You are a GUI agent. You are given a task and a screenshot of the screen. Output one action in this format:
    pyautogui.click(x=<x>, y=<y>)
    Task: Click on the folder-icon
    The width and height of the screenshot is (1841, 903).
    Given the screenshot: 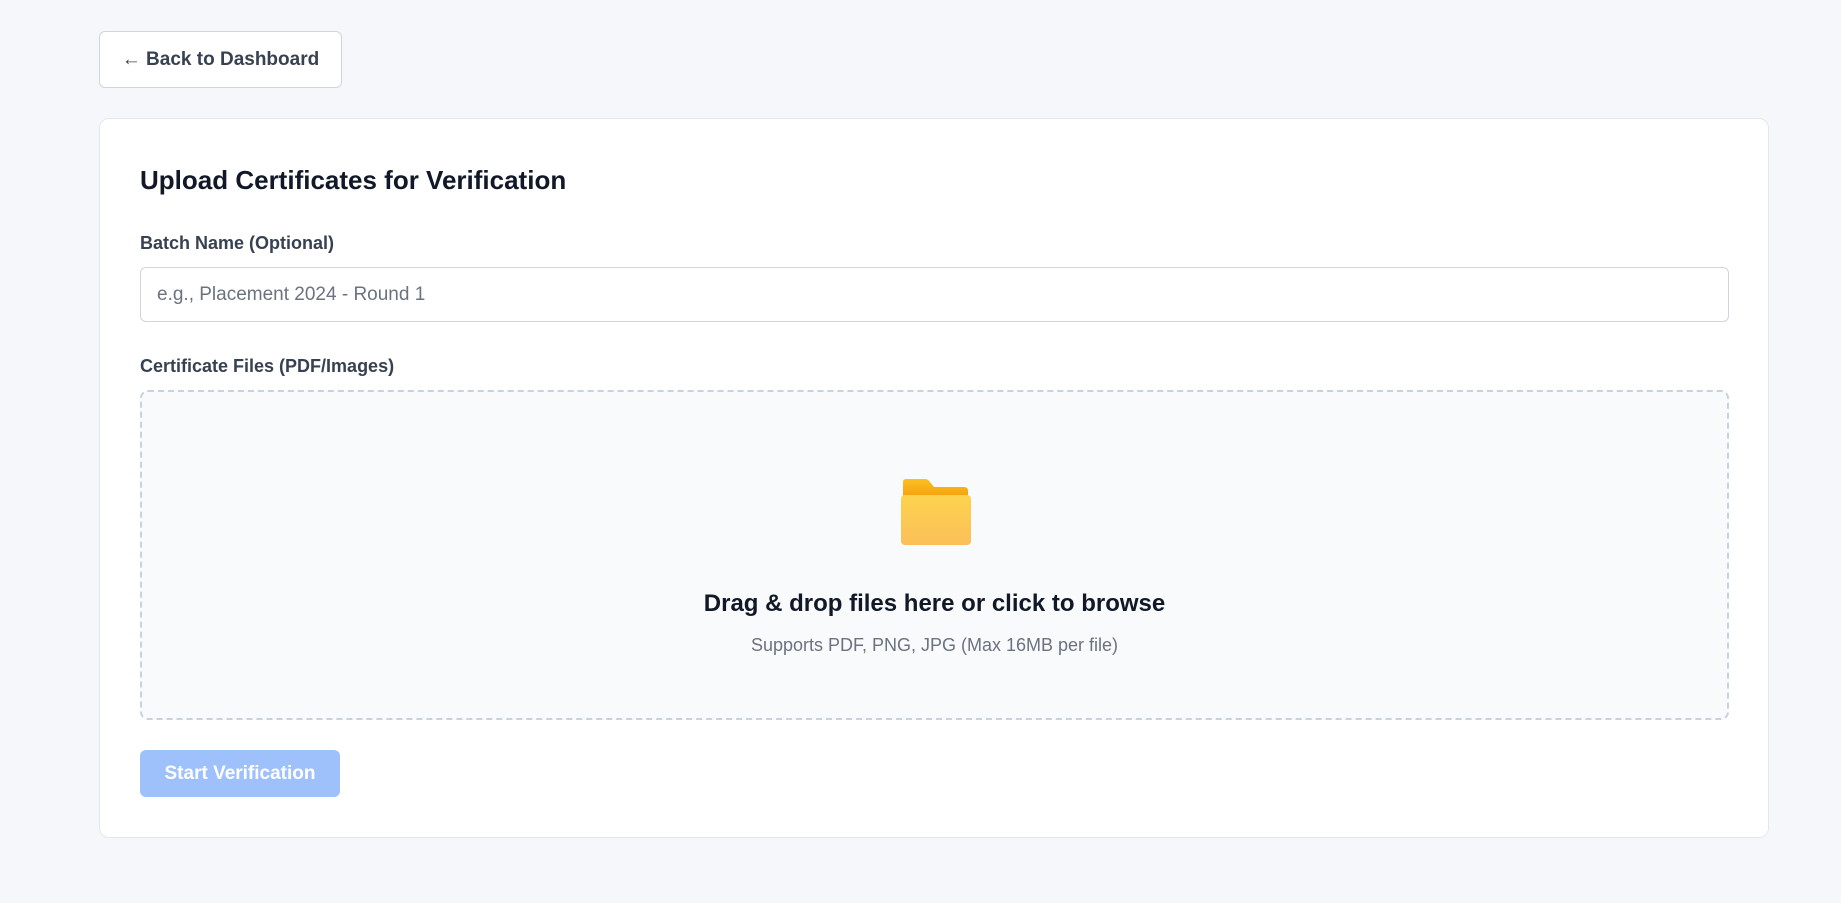 What is the action you would take?
    pyautogui.click(x=936, y=512)
    